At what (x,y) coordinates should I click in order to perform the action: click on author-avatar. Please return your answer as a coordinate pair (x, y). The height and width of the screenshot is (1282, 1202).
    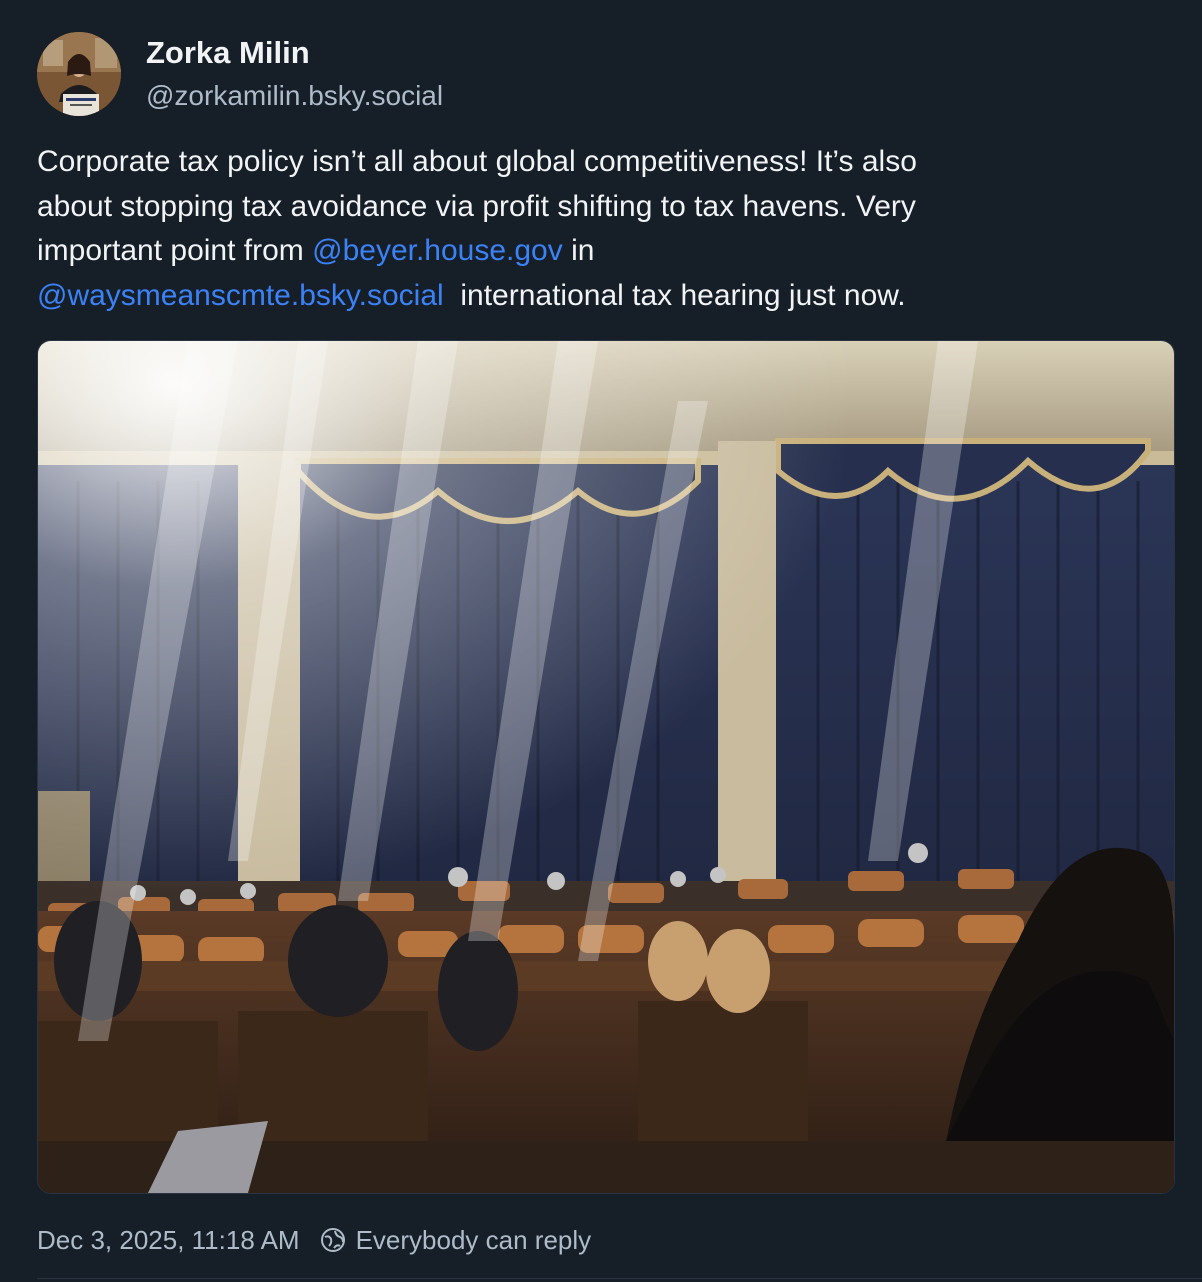
    Looking at the image, I should click on (79, 74).